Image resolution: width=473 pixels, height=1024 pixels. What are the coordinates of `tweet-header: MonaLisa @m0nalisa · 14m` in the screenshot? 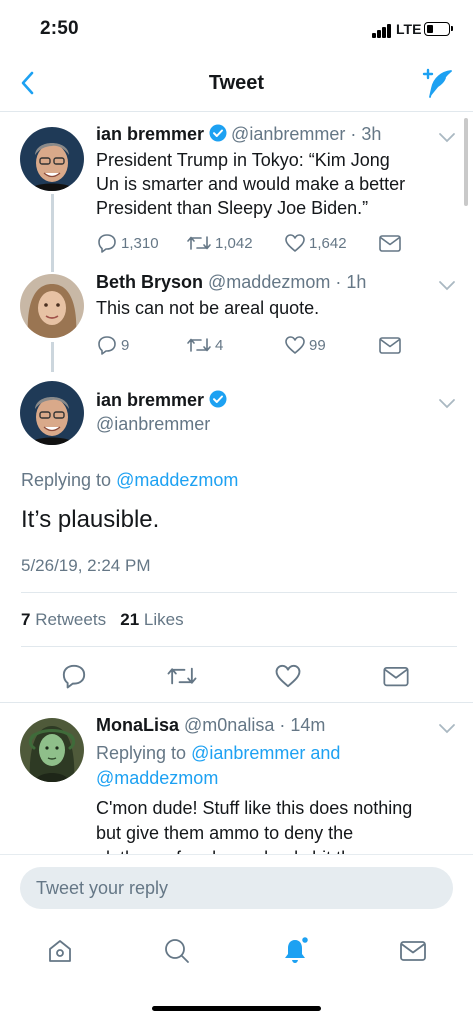 It's located at (211, 725).